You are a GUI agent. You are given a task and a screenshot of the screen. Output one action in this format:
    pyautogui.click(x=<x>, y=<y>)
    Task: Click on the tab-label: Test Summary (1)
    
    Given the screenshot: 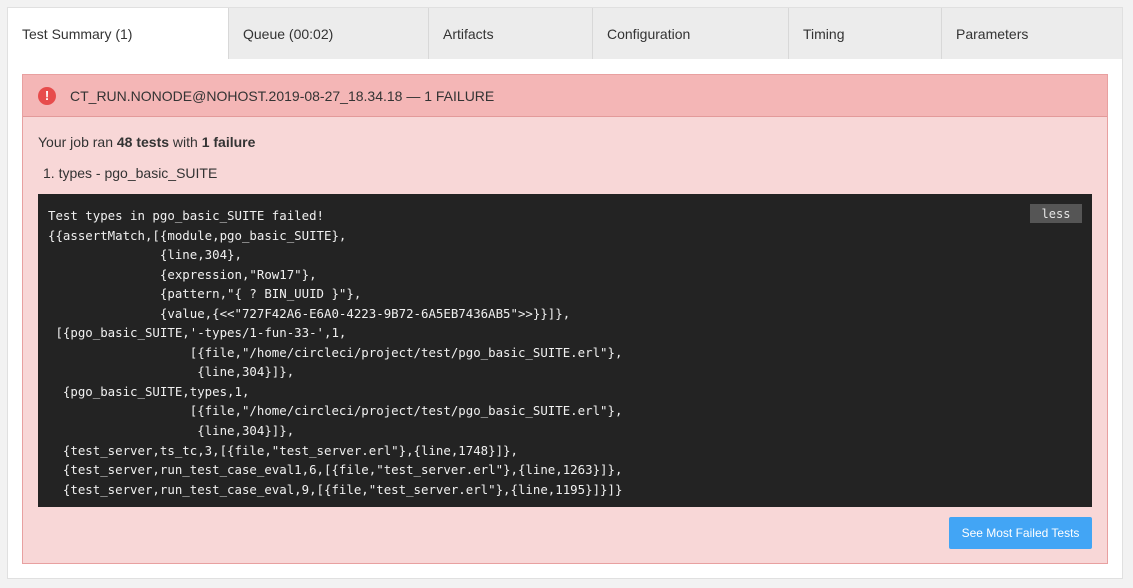 What is the action you would take?
    pyautogui.click(x=77, y=34)
    